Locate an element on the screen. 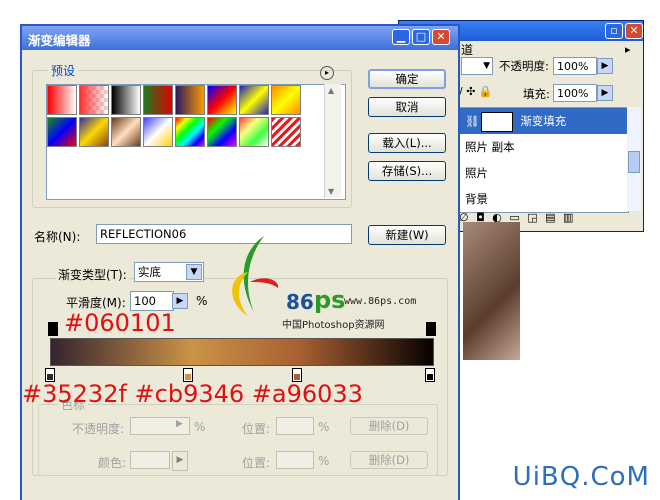 This screenshot has height=500, width=660. photo-canvas-fragment is located at coordinates (491, 291).